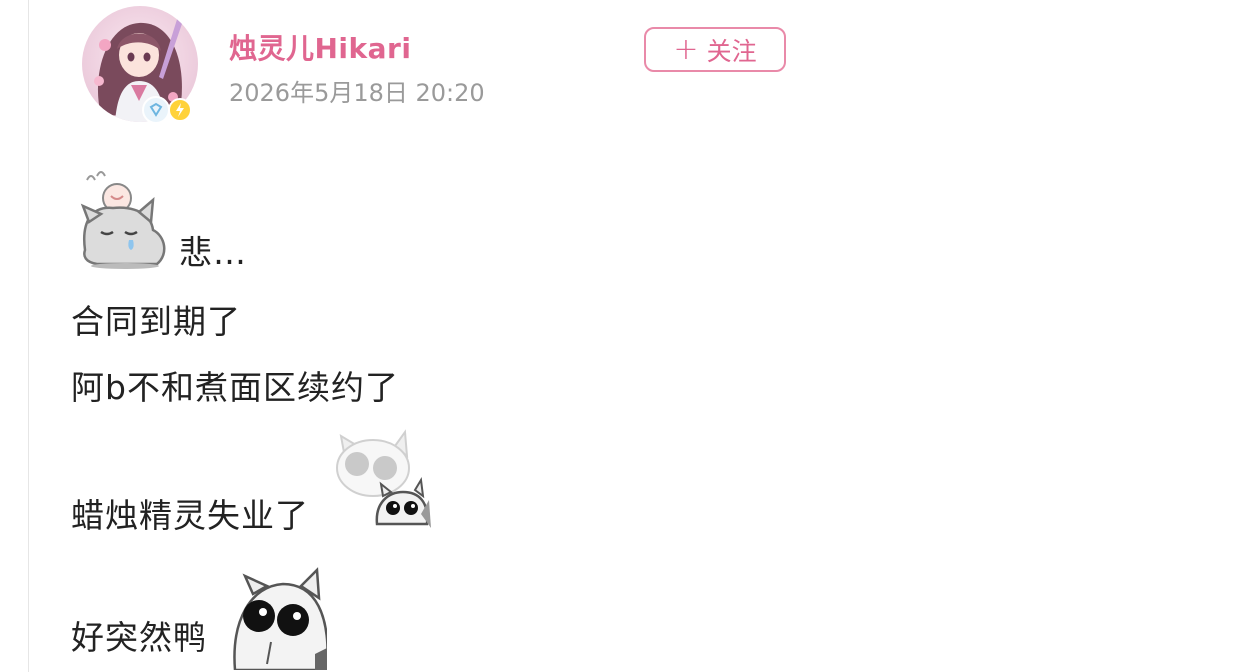  Describe the element at coordinates (156, 110) in the screenshot. I see `vip-icon` at that location.